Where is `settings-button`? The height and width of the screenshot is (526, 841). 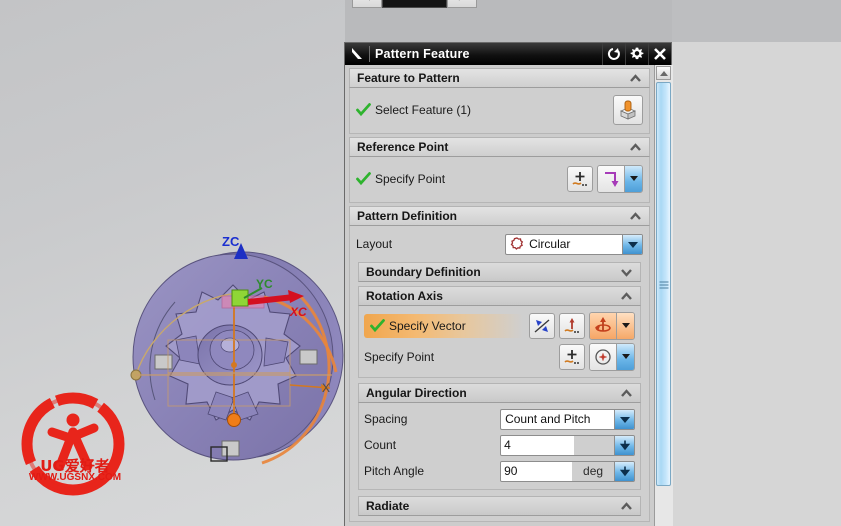
settings-button is located at coordinates (636, 54).